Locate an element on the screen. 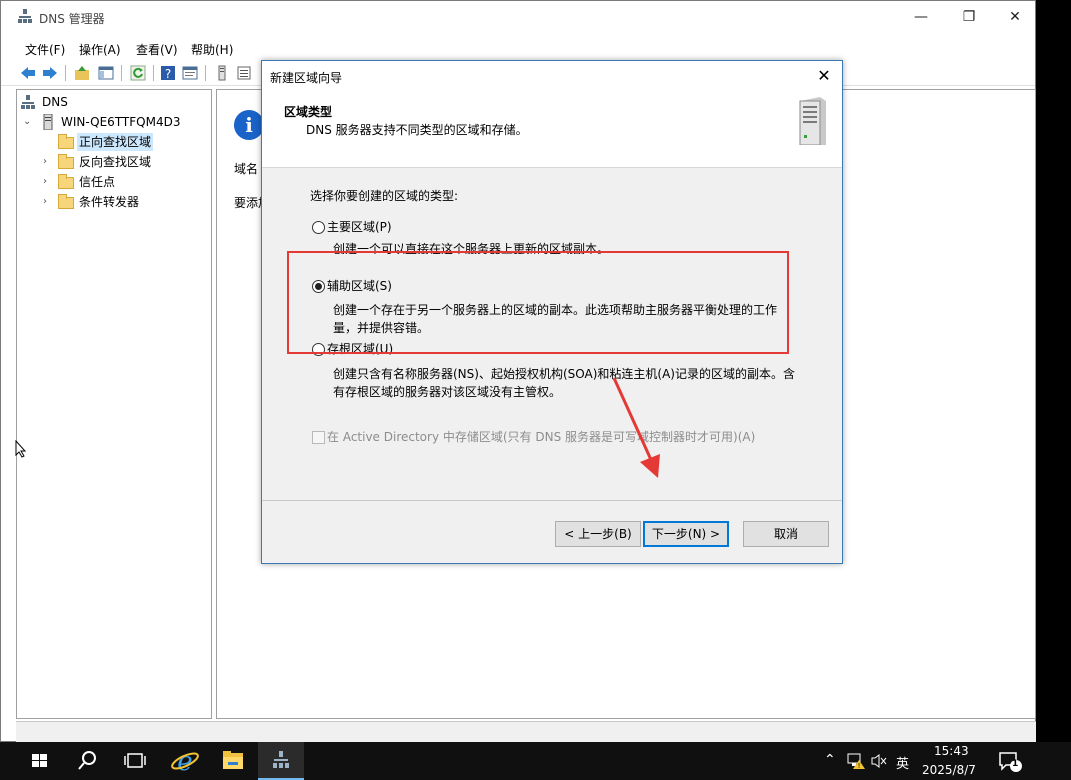 This screenshot has width=1071, height=780. tree-label: 条件转发器 is located at coordinates (109, 202).